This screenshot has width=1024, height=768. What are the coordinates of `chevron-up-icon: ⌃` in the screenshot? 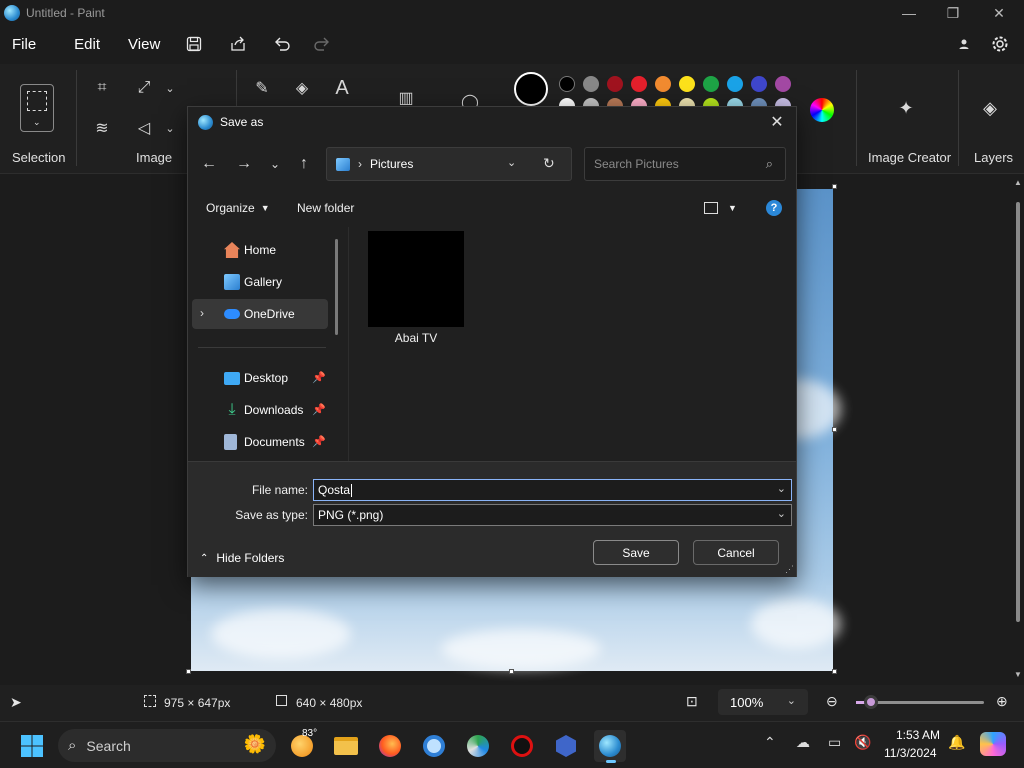 It's located at (770, 742).